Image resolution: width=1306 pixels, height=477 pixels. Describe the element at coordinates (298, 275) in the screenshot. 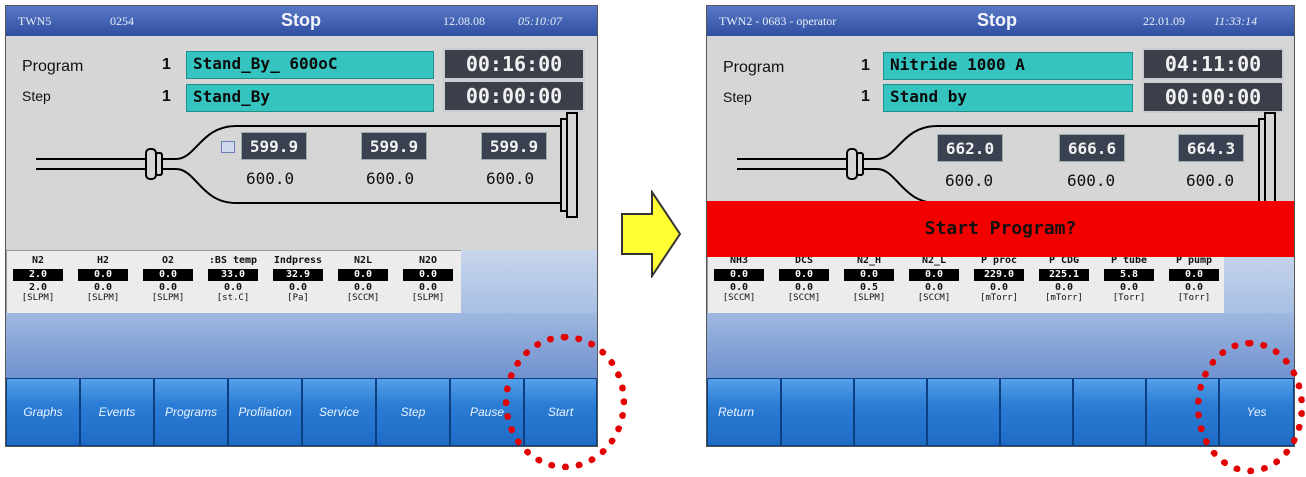

I see `gas-value: 32.9` at that location.